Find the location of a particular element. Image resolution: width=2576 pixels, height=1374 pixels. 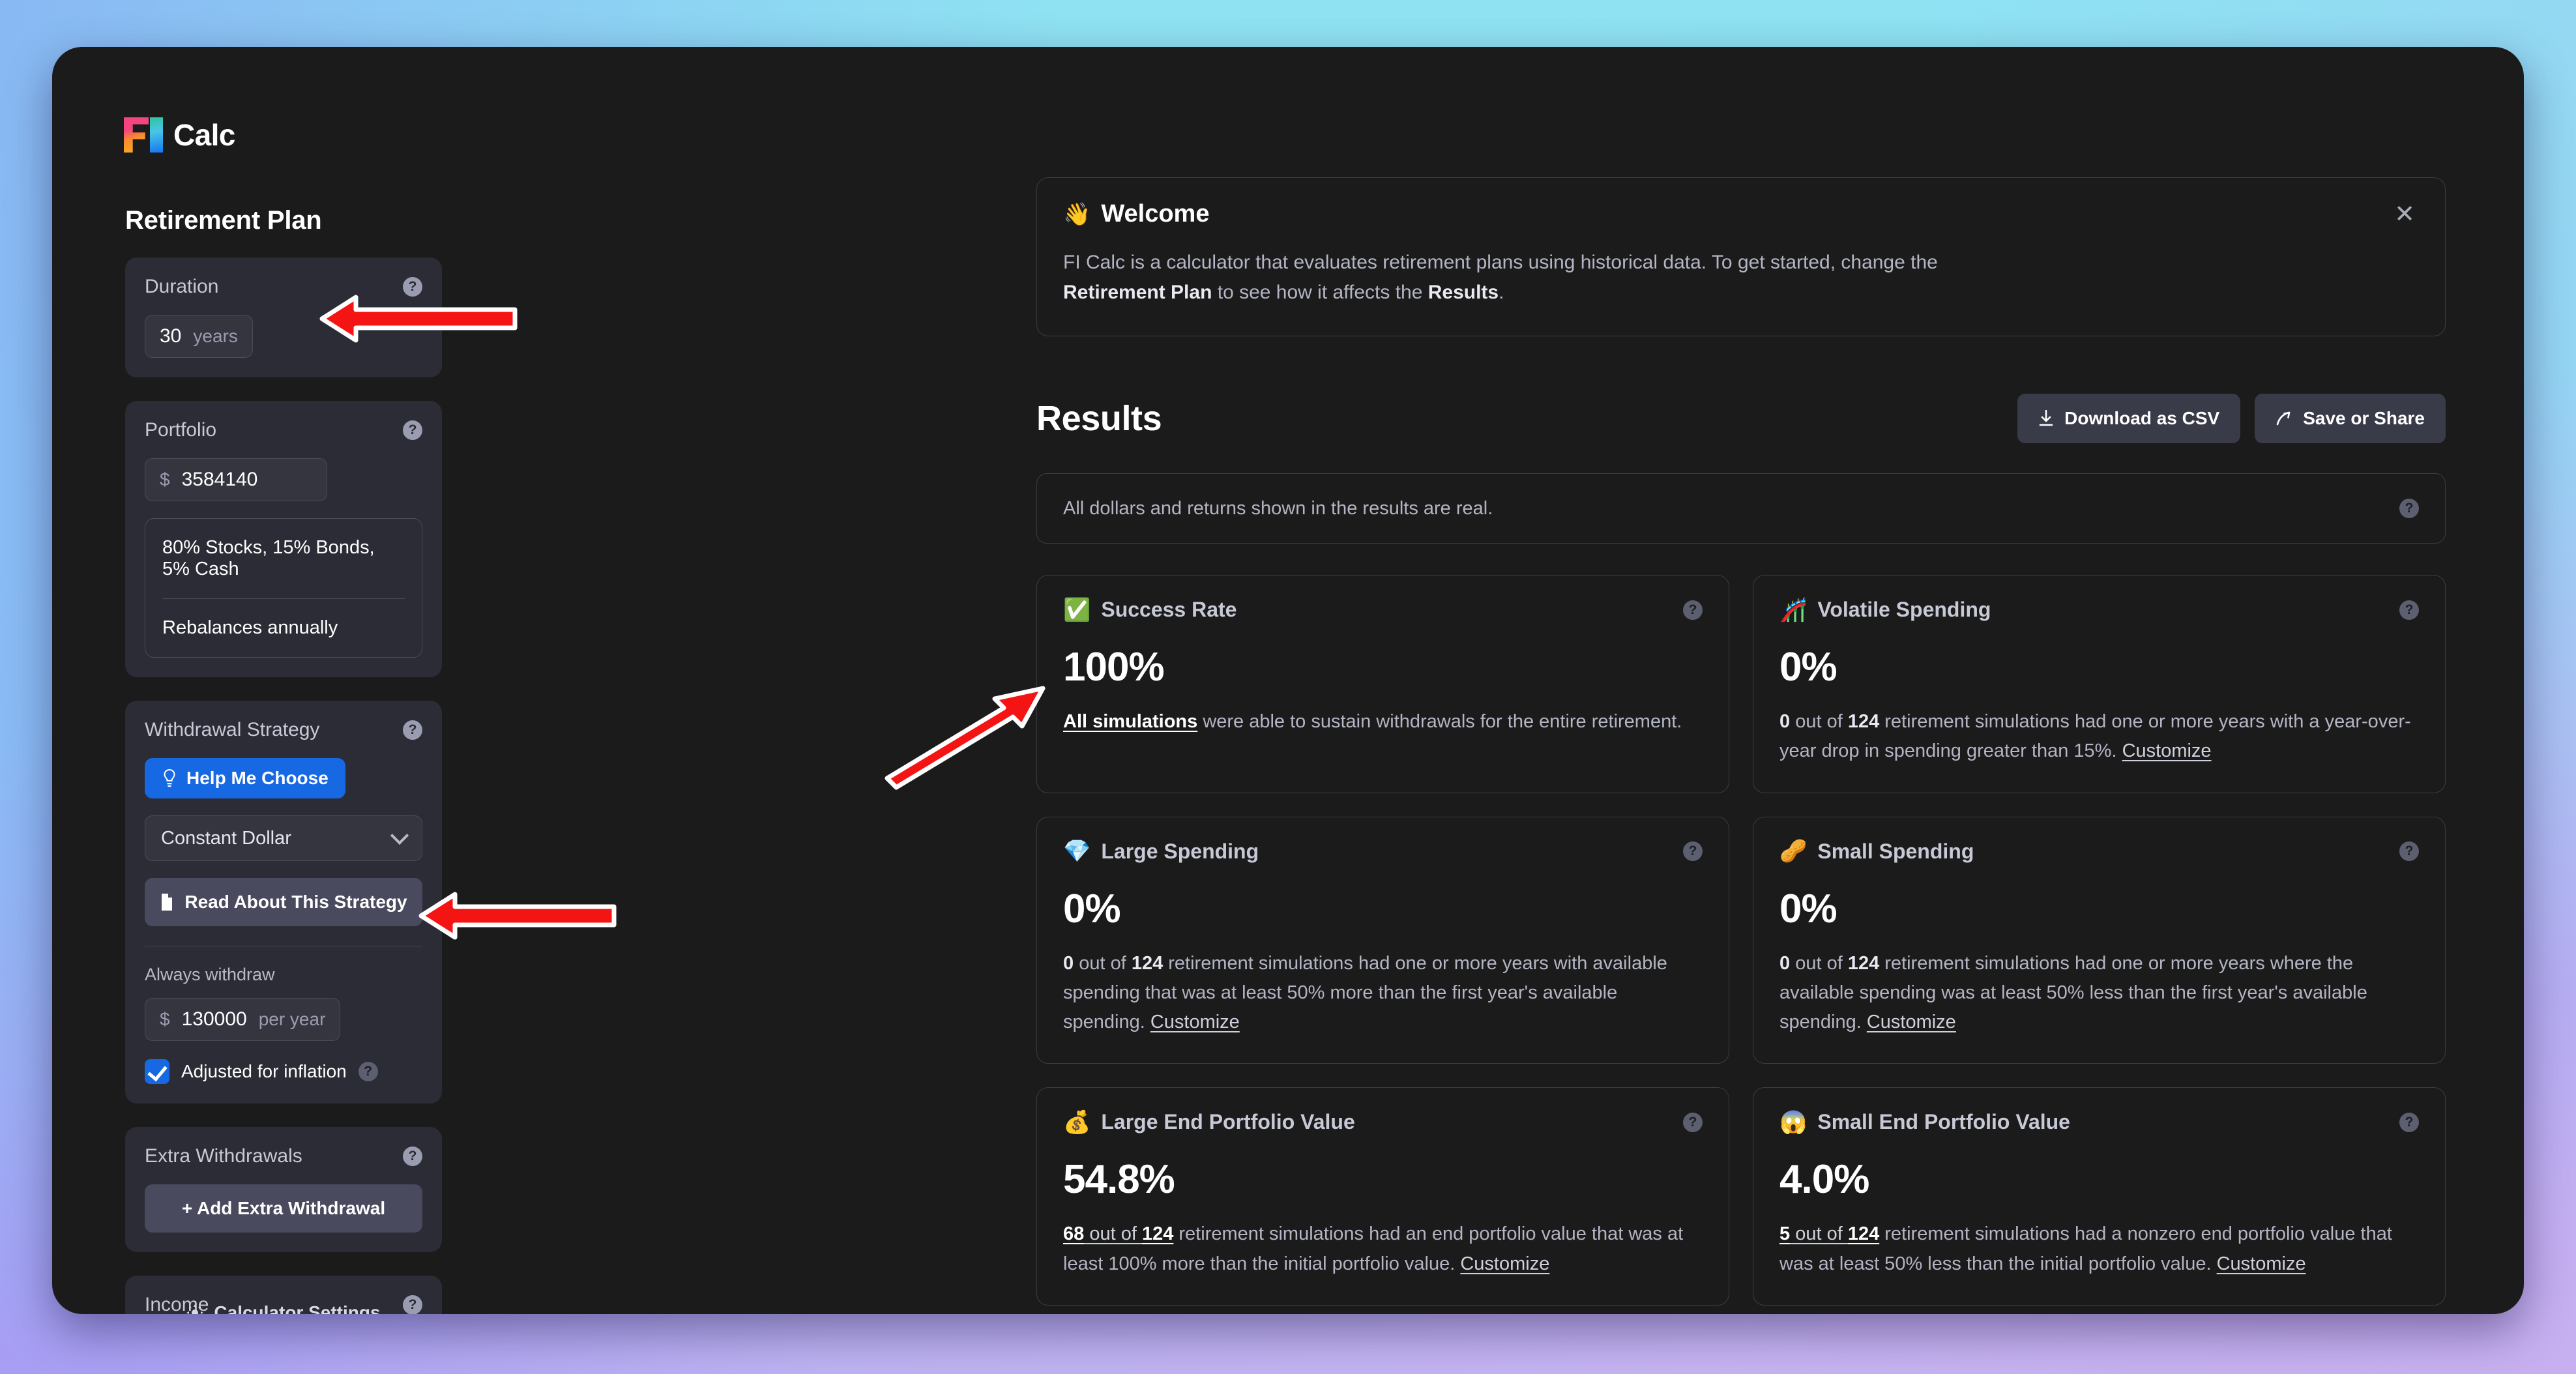

duration-help-icon: ? is located at coordinates (412, 287).